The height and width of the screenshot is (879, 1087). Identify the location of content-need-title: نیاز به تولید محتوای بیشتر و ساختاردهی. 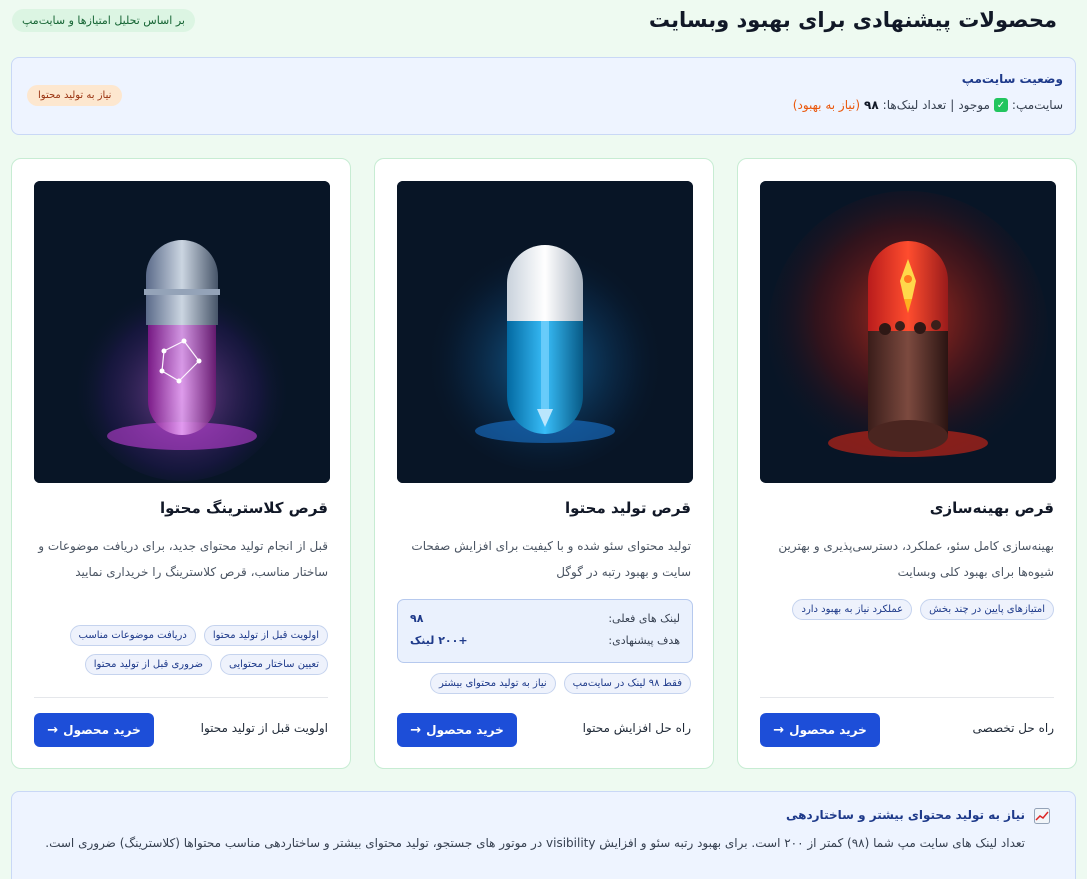
(905, 815).